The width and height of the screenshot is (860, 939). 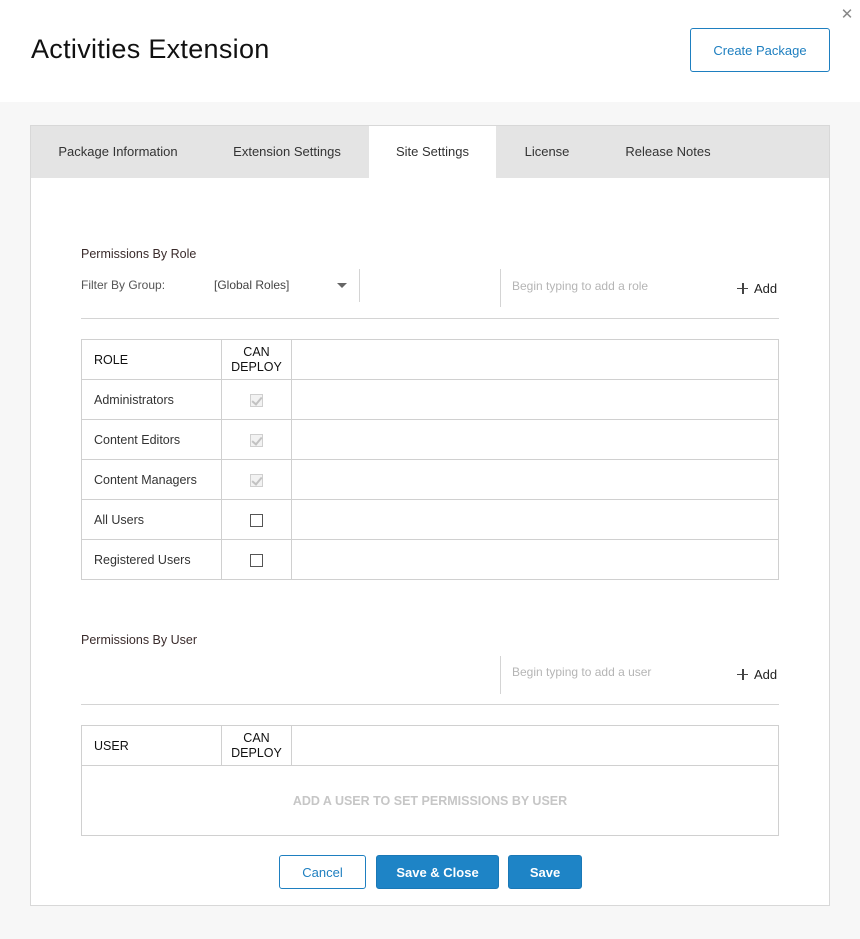 What do you see at coordinates (342, 285) in the screenshot?
I see `chevron-down-icon` at bounding box center [342, 285].